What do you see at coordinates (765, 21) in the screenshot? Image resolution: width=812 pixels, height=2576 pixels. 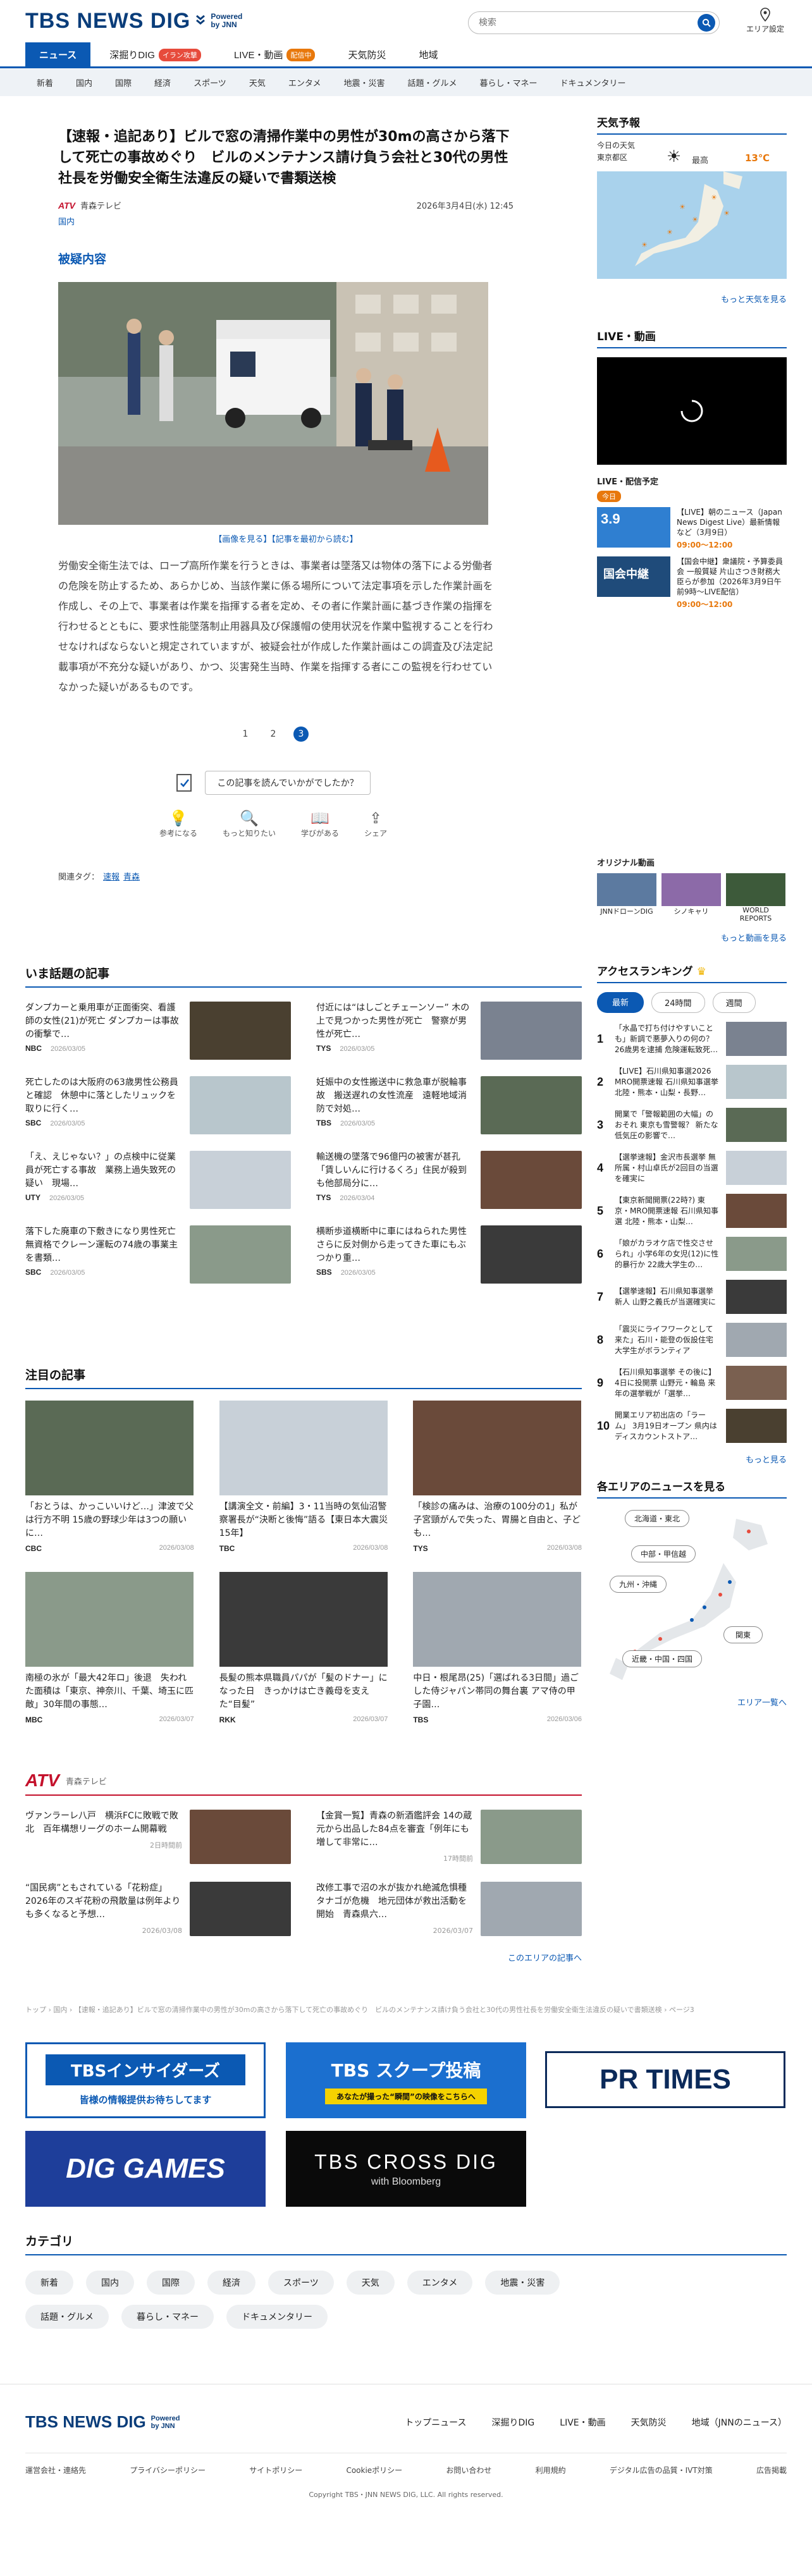 I see `area-setting-button: エリア設定` at bounding box center [765, 21].